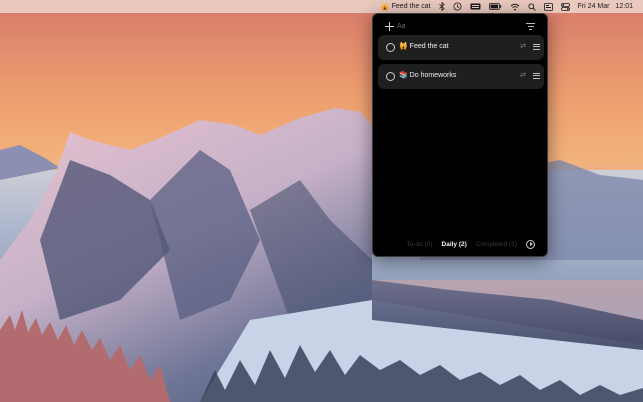 The image size is (643, 402). What do you see at coordinates (532, 6) in the screenshot?
I see `search-icon` at bounding box center [532, 6].